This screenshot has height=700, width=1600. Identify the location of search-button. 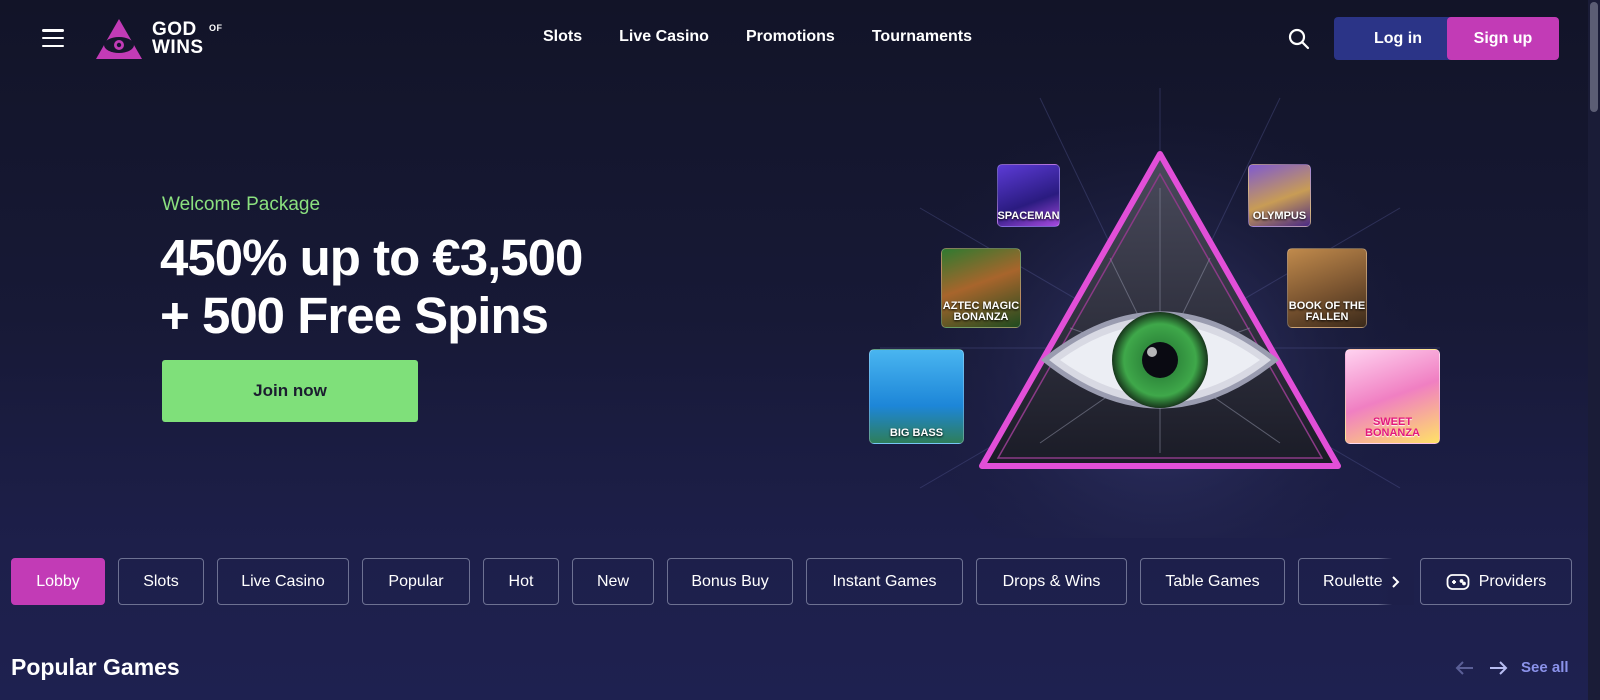
(1299, 39).